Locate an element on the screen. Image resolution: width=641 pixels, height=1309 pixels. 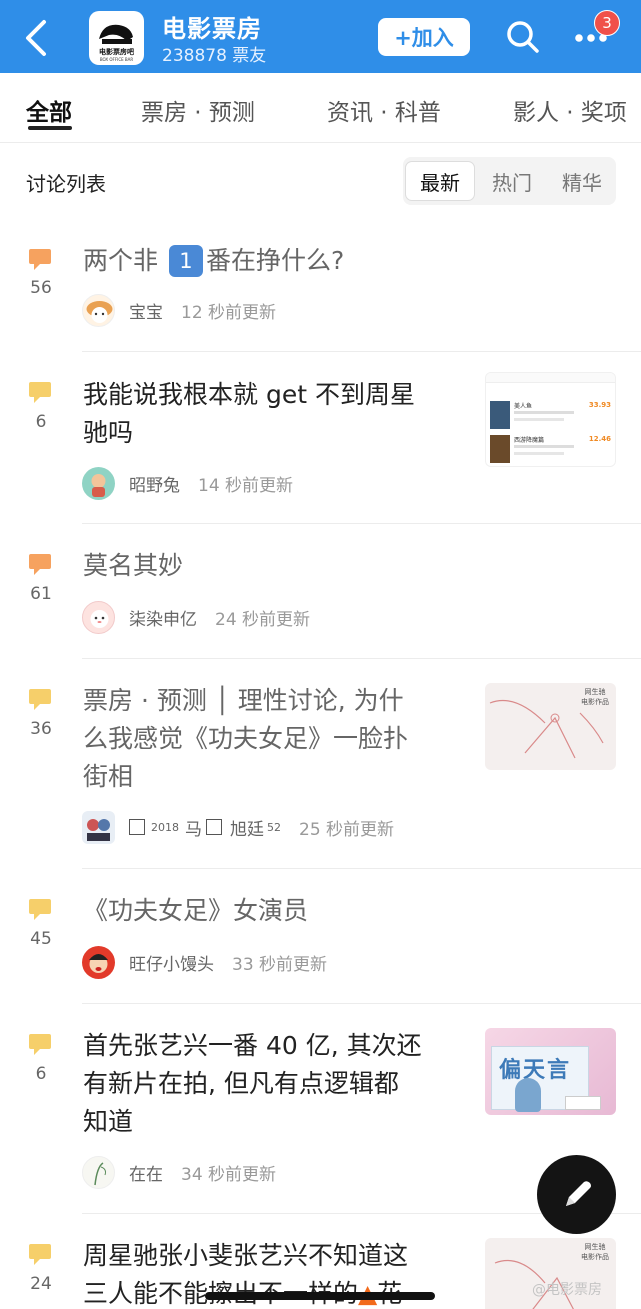
list-title: 讨论列表 is located at coordinates (66, 184).